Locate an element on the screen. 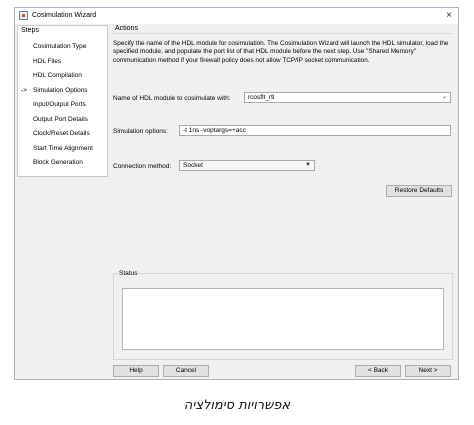  step-item: Block Generation is located at coordinates (62, 163).